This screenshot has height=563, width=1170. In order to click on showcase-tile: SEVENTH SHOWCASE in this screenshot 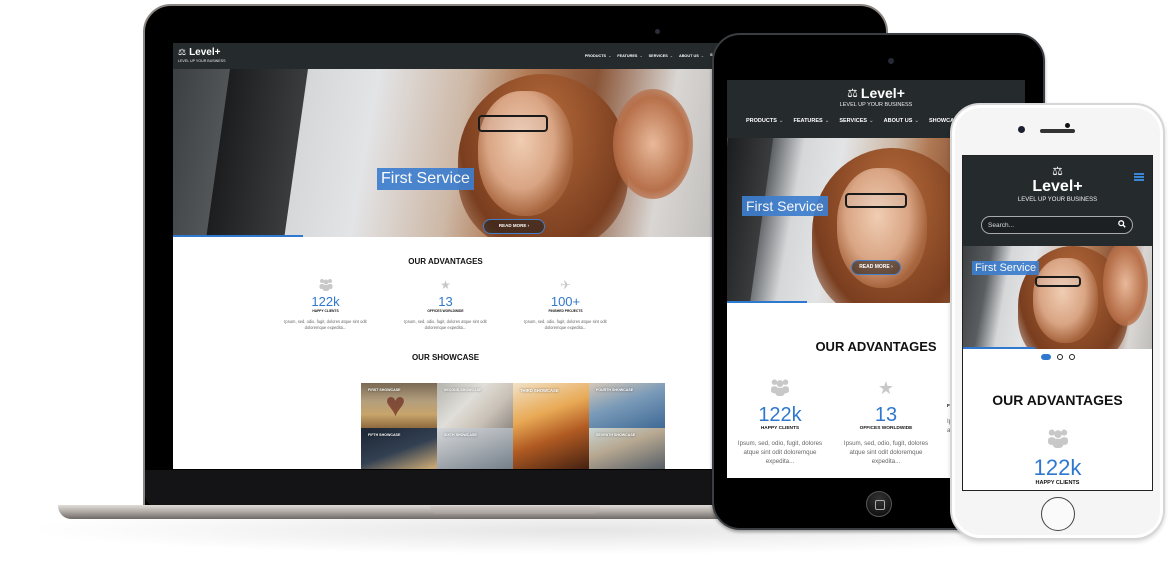, I will do `click(627, 448)`.